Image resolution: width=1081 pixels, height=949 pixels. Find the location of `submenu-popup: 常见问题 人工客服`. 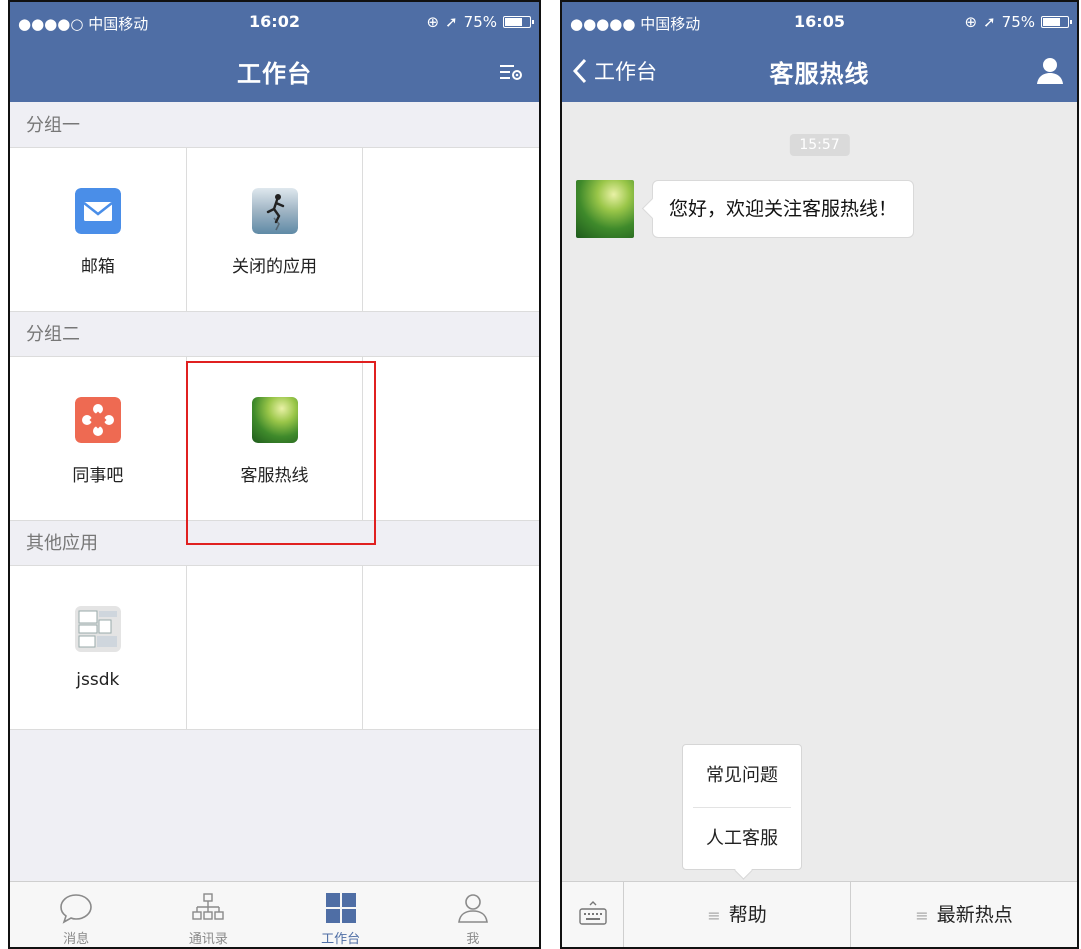

submenu-popup: 常见问题 人工客服 is located at coordinates (742, 807).